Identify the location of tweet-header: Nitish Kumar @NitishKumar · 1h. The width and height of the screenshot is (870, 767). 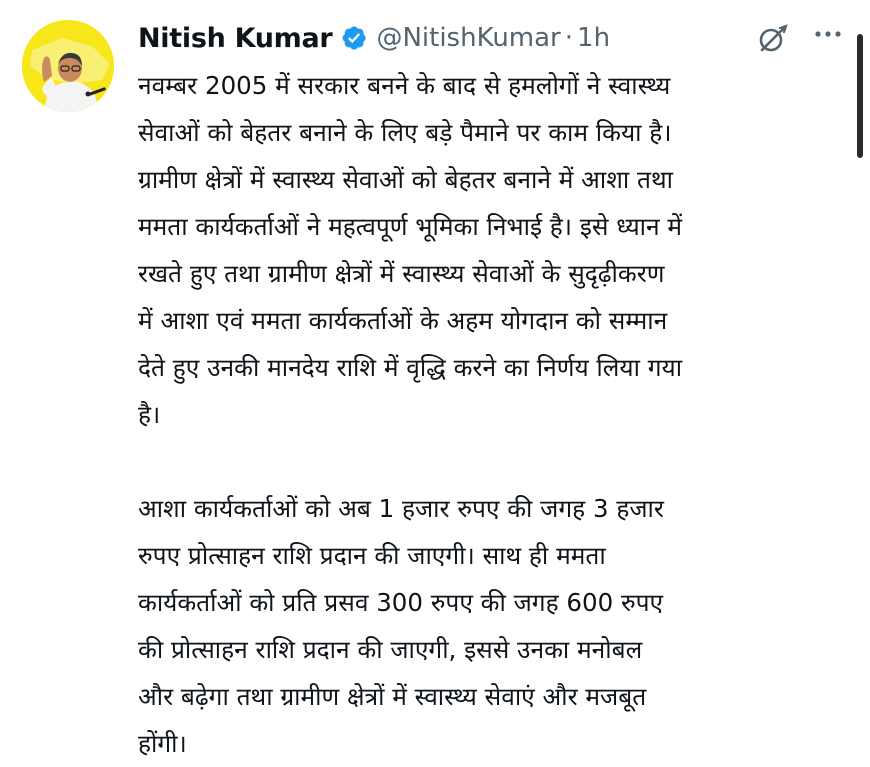
(374, 38).